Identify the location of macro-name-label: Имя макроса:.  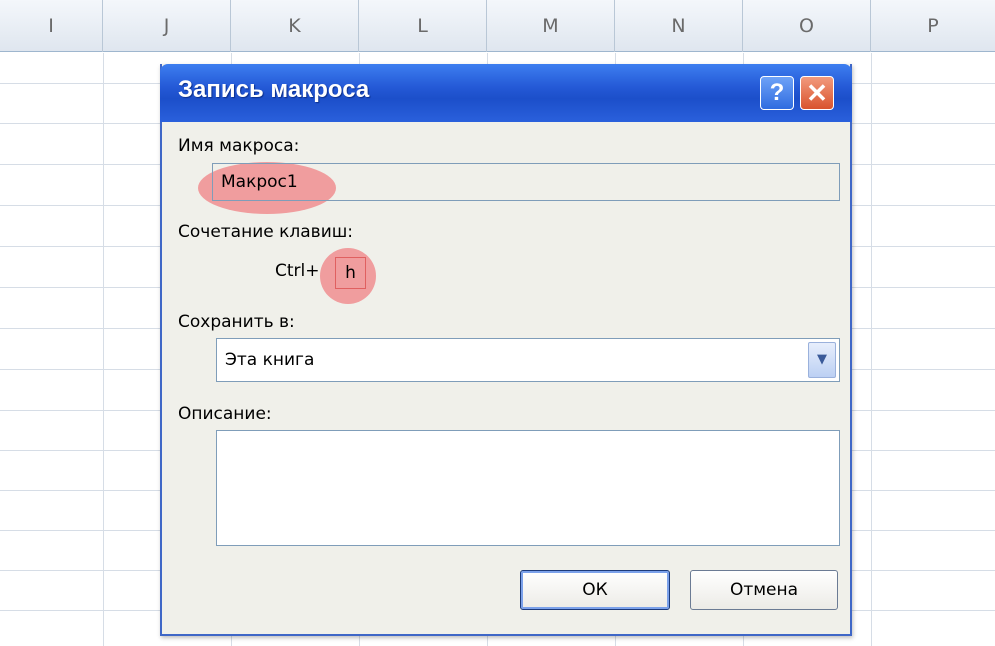
(239, 146).